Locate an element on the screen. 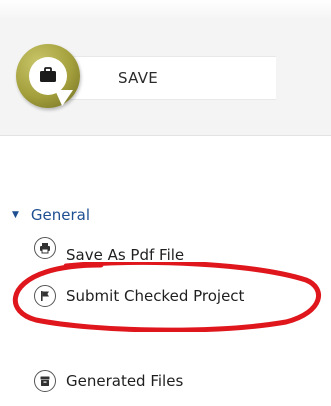  save-as-pdf-item: Save As Pdf File is located at coordinates (109, 248).